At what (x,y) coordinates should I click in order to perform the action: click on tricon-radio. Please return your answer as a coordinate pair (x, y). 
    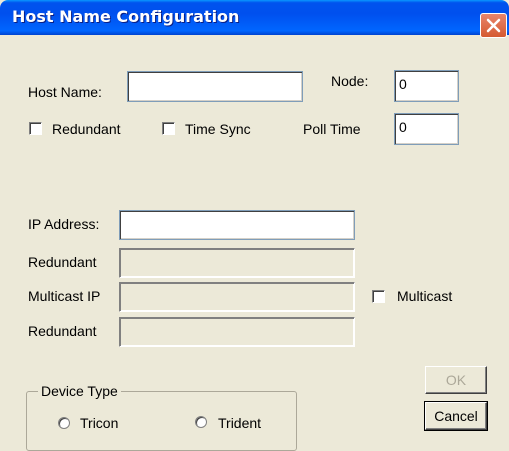
    Looking at the image, I should click on (64, 423).